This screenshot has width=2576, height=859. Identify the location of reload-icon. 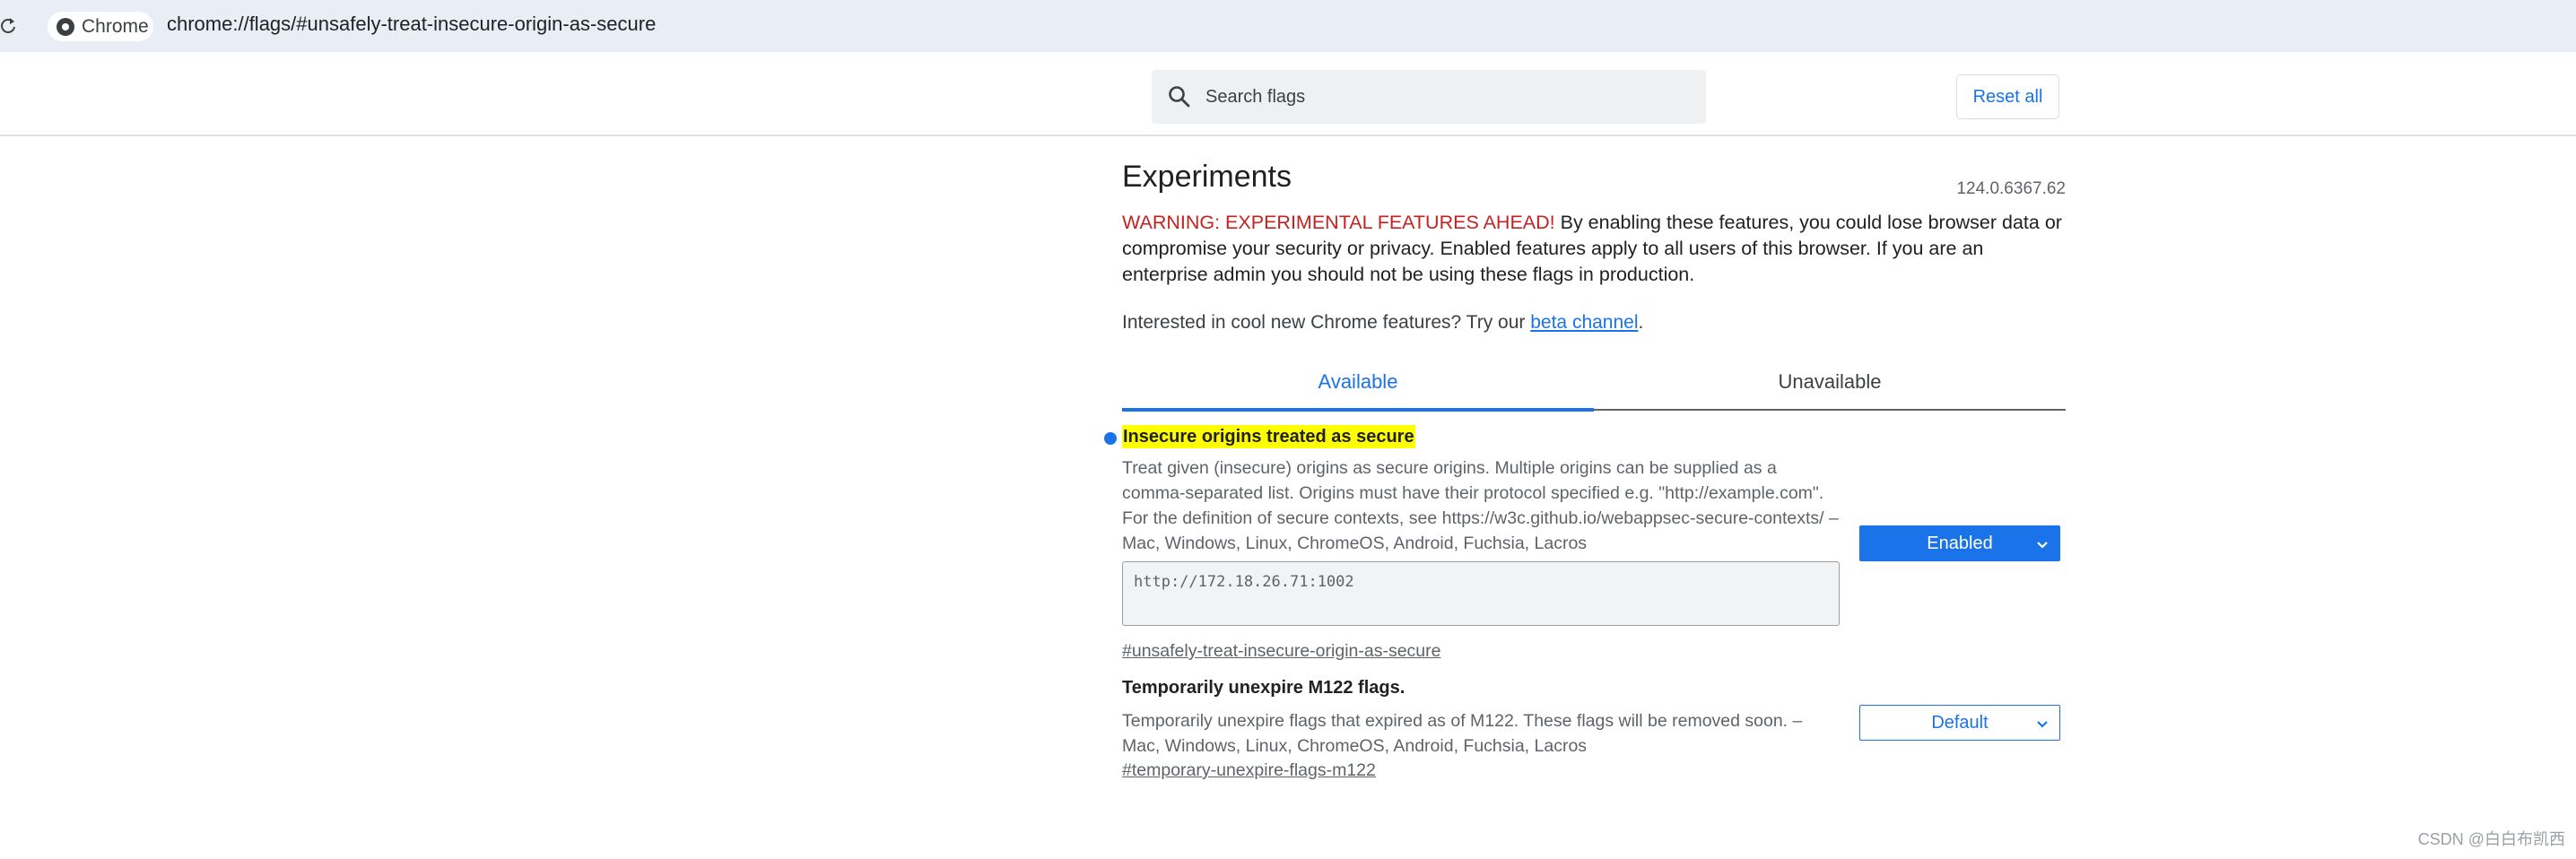
(9, 26).